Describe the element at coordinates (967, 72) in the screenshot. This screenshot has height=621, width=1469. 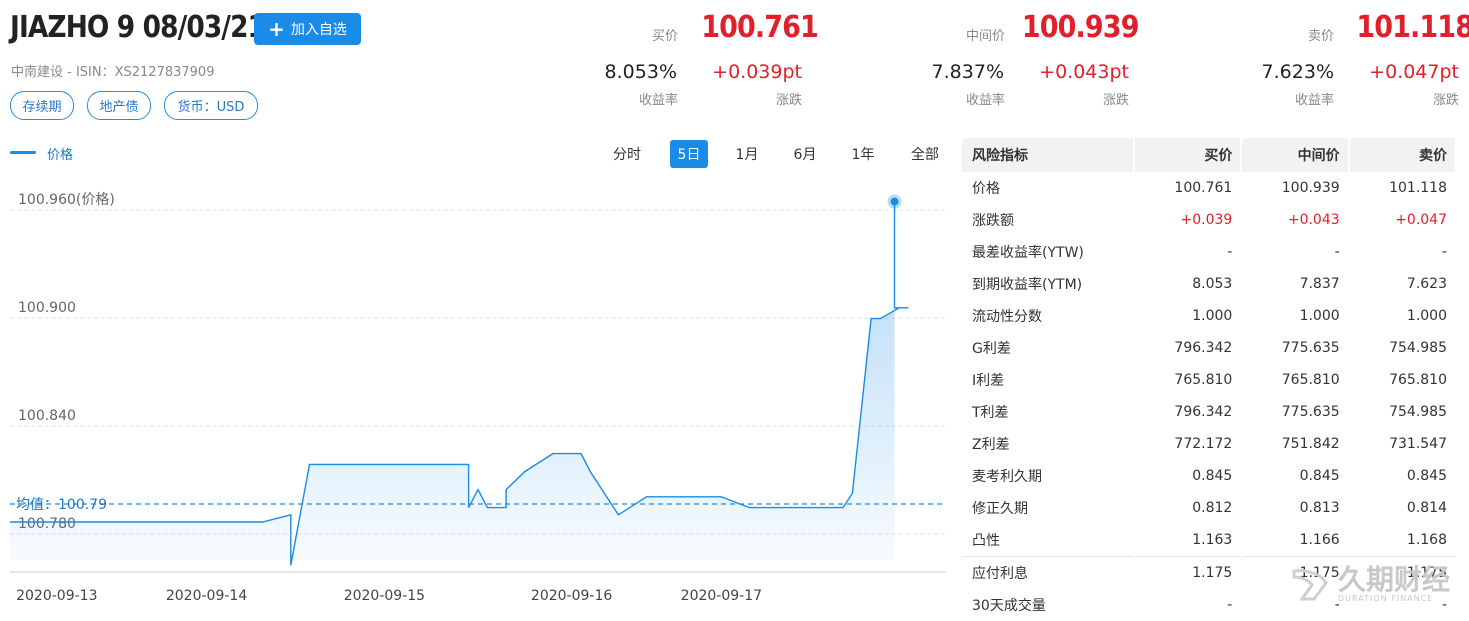
I see `mid-yield: 7.837%` at that location.